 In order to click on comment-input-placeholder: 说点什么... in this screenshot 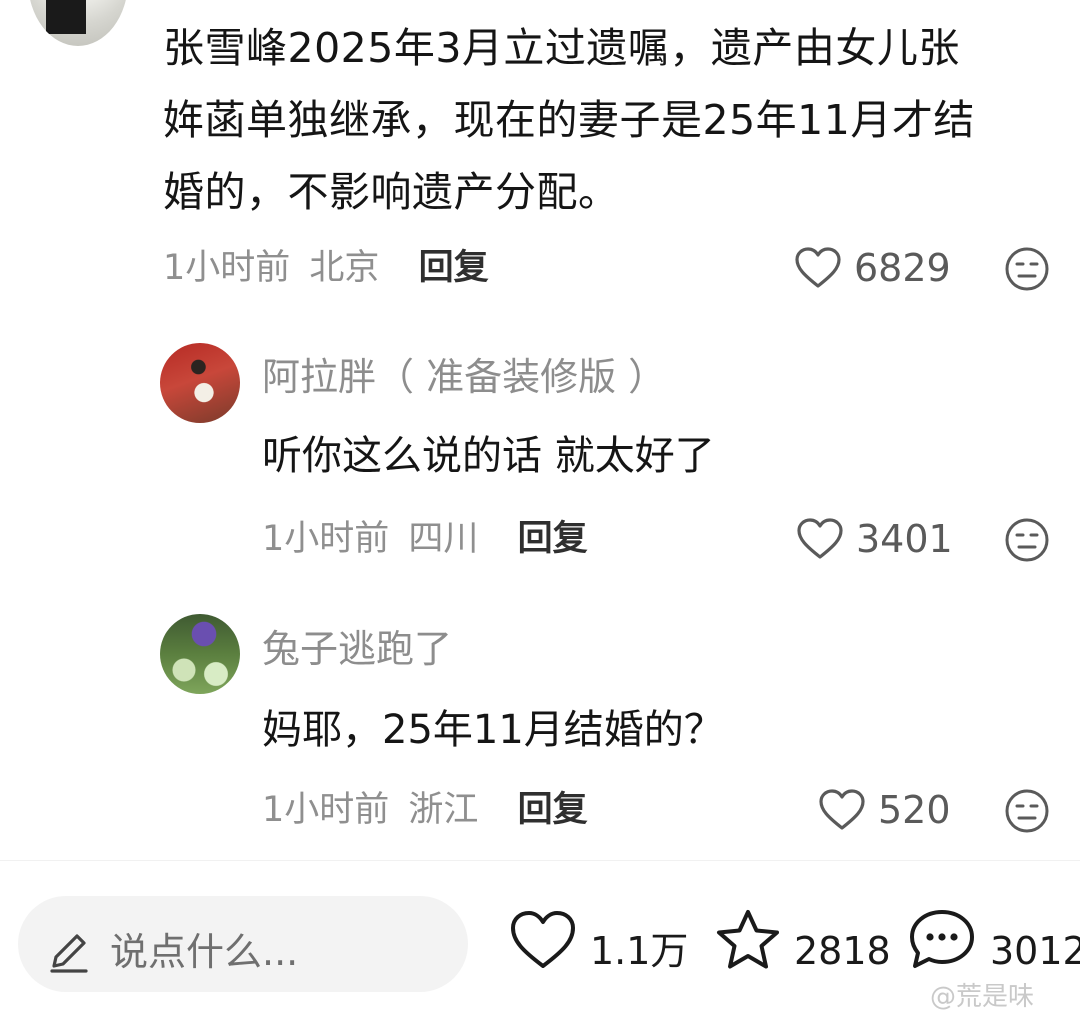, I will do `click(204, 952)`.